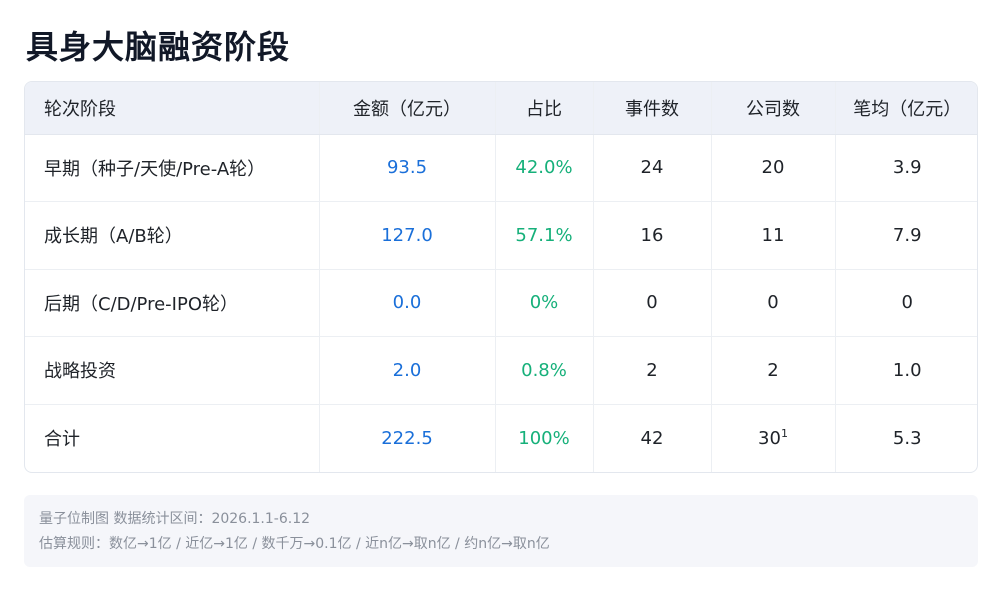 The width and height of the screenshot is (1000, 594). Describe the element at coordinates (651, 303) in the screenshot. I see `cell-events: 0` at that location.